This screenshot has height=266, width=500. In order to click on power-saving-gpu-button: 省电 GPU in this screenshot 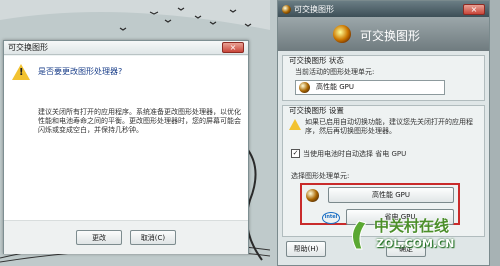, I will do `click(400, 217)`.